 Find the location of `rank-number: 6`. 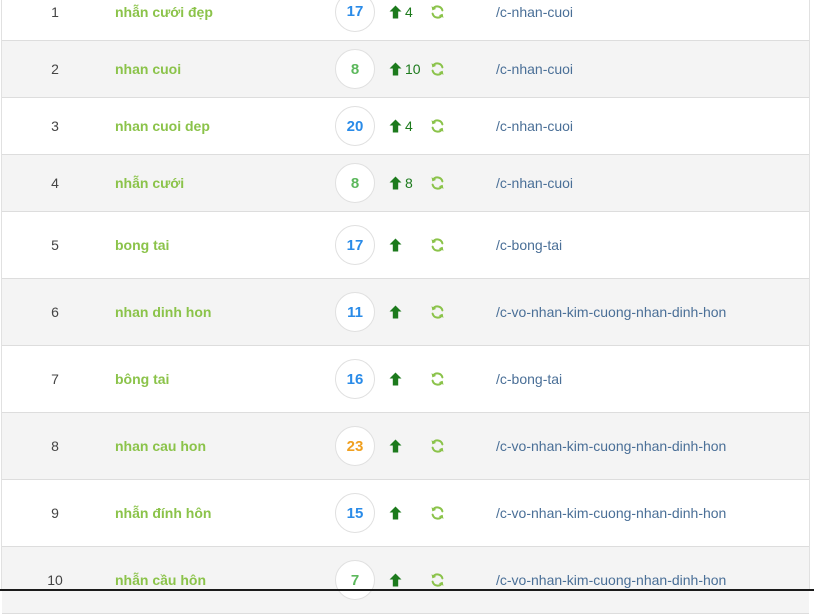

rank-number: 6 is located at coordinates (55, 312).